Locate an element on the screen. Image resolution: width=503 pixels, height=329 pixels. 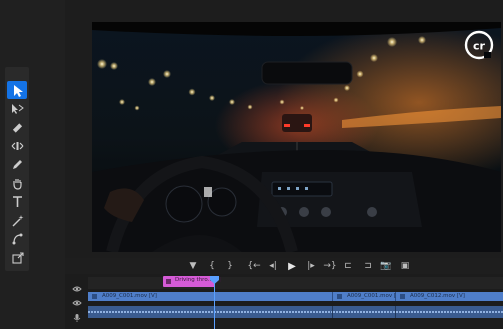
compare-button: ▣ is located at coordinates (405, 266).